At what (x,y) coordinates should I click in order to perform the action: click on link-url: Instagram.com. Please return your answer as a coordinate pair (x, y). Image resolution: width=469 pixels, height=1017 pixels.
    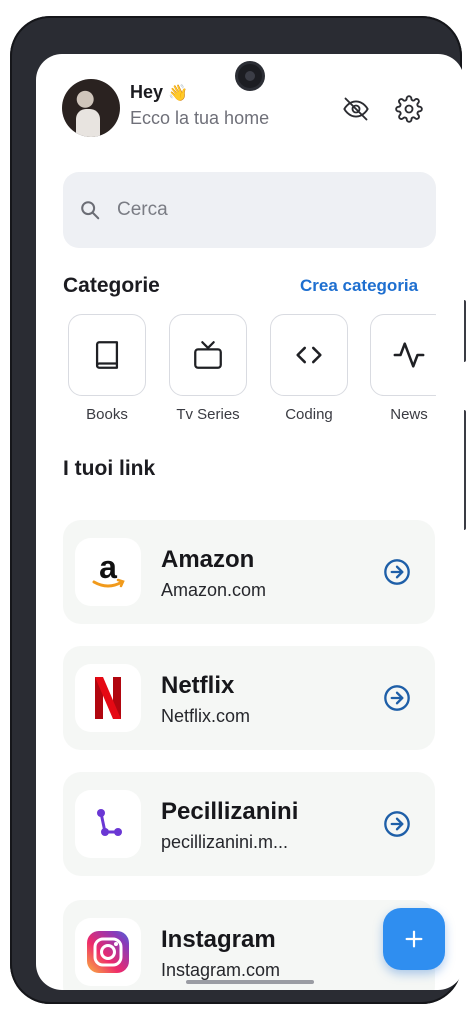
    Looking at the image, I should click on (221, 970).